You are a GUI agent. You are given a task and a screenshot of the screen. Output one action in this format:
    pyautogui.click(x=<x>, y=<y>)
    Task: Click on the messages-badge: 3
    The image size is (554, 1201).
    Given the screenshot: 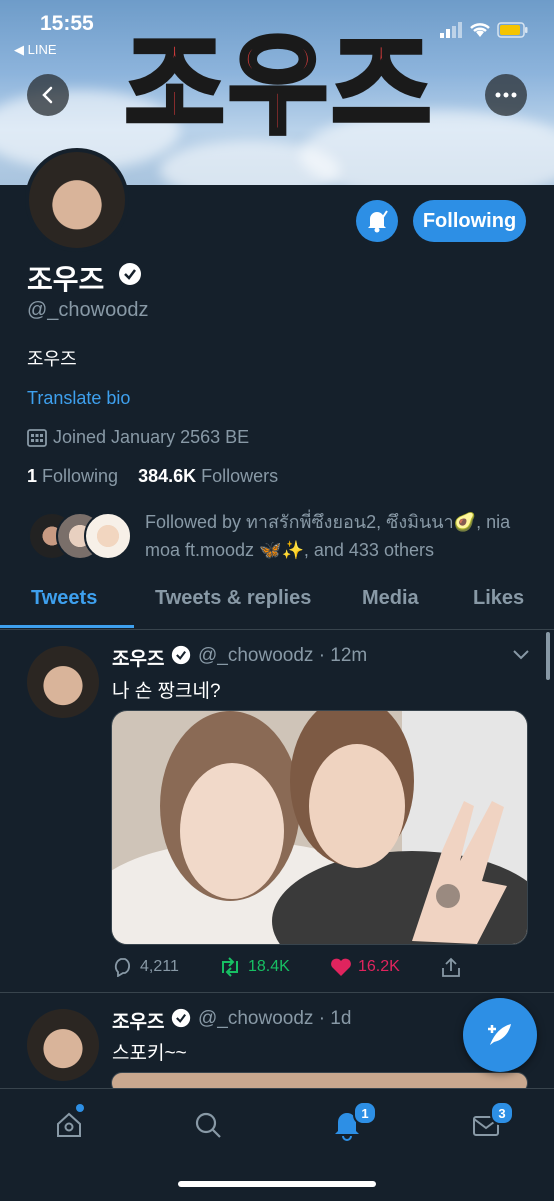 What is the action you would take?
    pyautogui.click(x=502, y=1113)
    